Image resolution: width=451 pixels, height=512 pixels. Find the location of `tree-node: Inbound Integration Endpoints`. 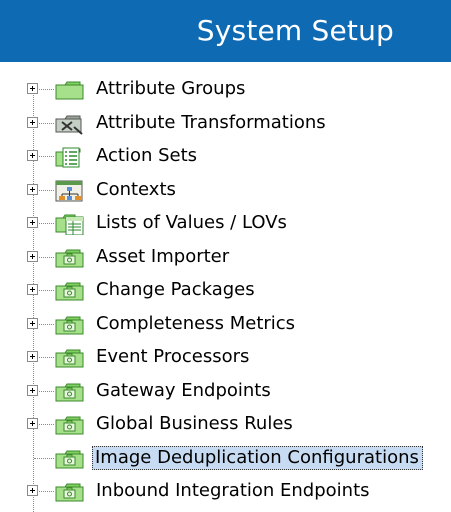

tree-node: Inbound Integration Endpoints is located at coordinates (225, 491).